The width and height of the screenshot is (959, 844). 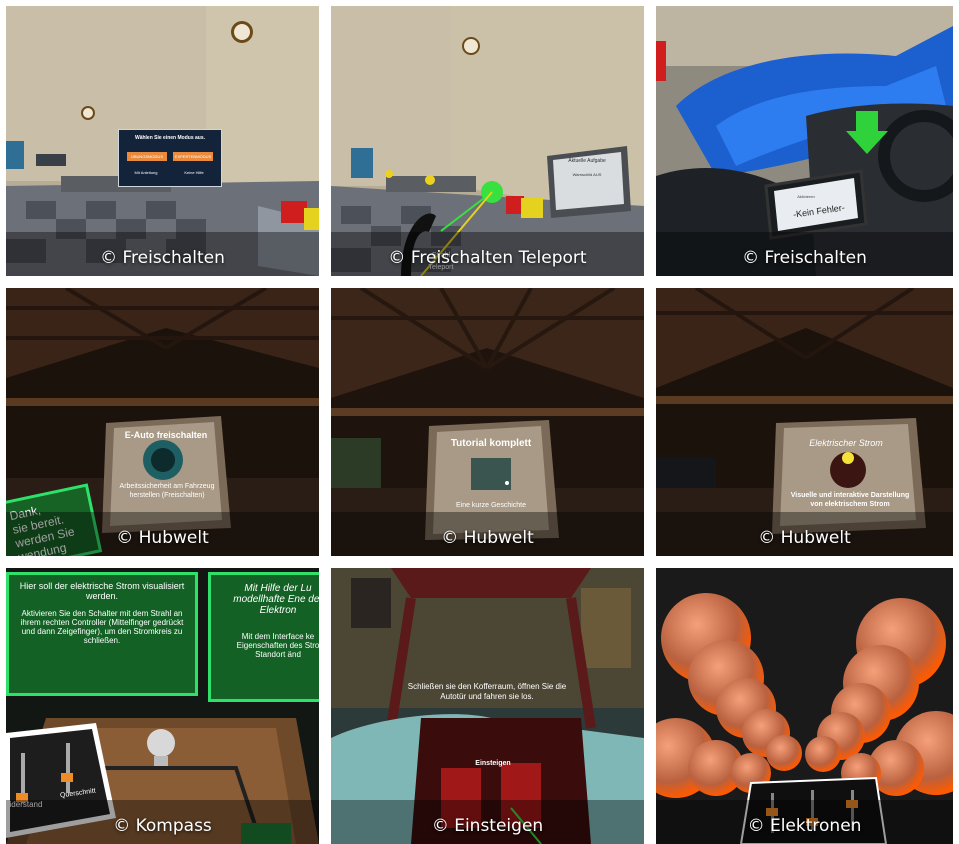 What do you see at coordinates (846, 443) in the screenshot?
I see `board-title: Elektrischer Strom` at bounding box center [846, 443].